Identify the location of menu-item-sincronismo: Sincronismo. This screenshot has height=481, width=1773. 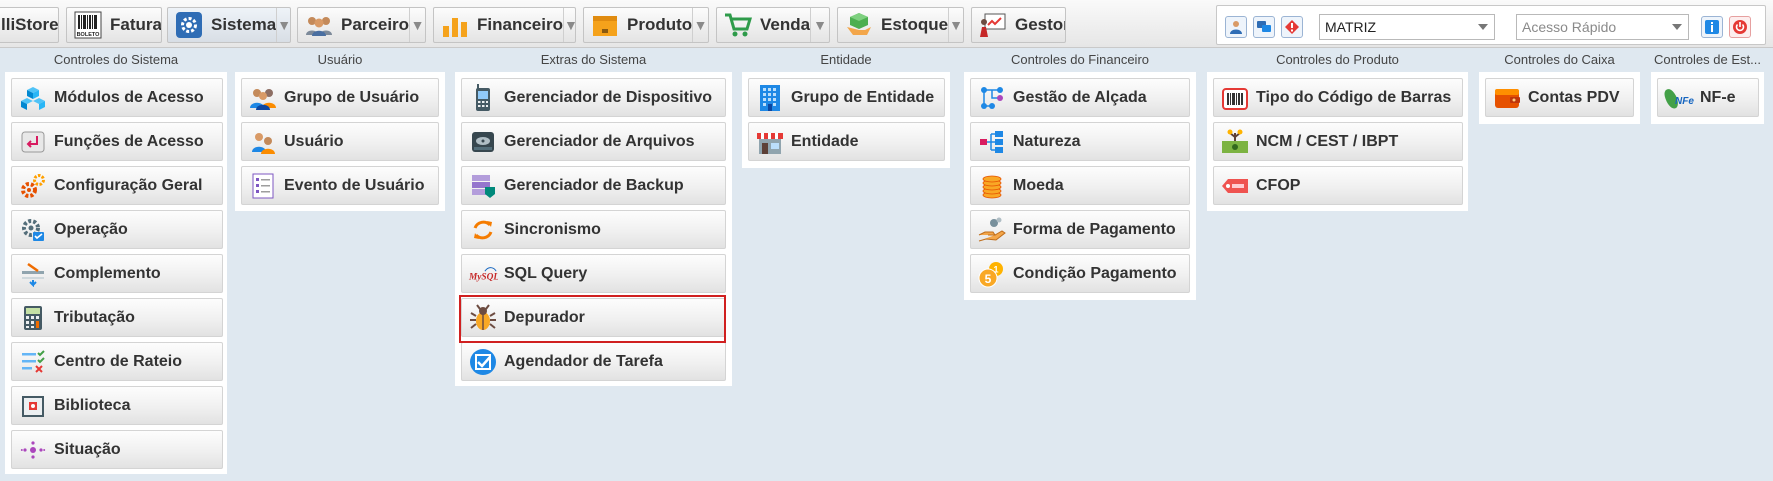
(593, 229).